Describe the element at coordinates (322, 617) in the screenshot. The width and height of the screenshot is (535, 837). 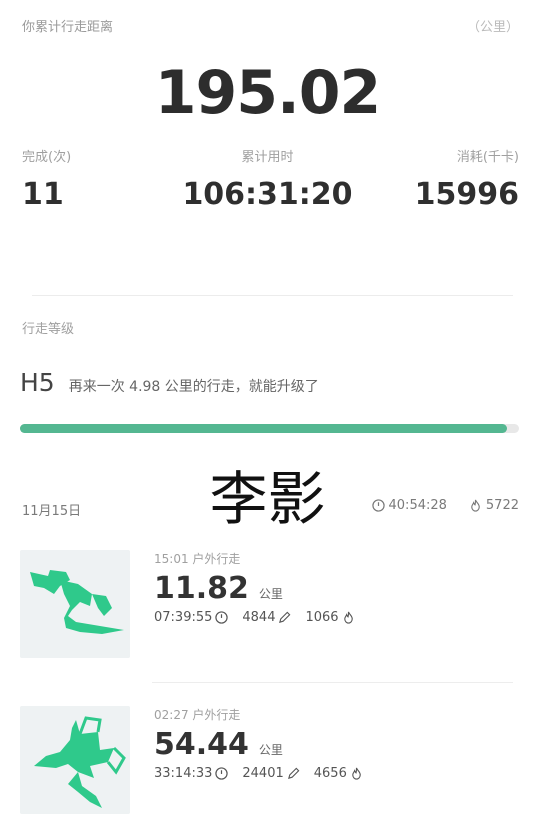
I see `record-calories-value: 1066` at that location.